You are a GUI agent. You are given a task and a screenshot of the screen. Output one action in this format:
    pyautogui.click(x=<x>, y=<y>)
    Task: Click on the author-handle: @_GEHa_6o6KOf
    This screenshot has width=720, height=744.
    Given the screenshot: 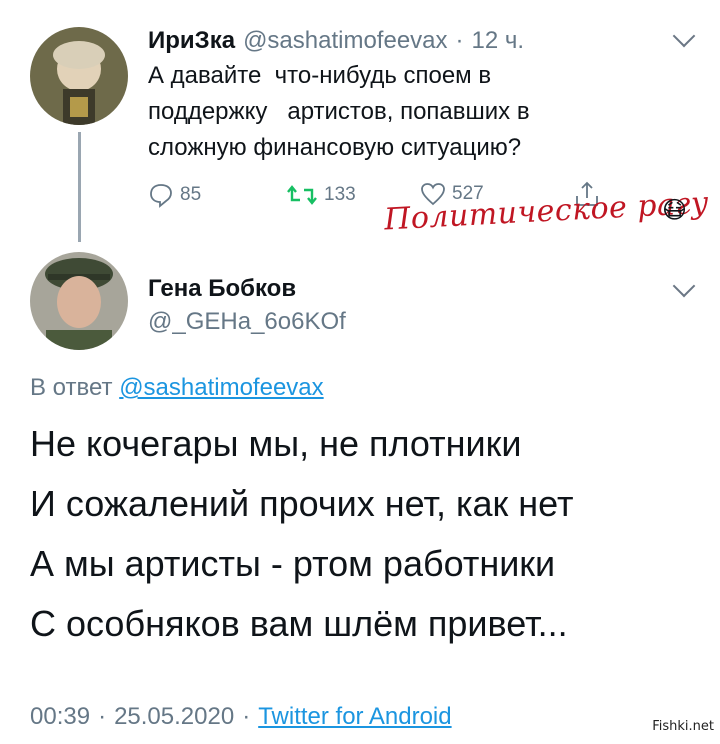 What is the action you would take?
    pyautogui.click(x=247, y=322)
    